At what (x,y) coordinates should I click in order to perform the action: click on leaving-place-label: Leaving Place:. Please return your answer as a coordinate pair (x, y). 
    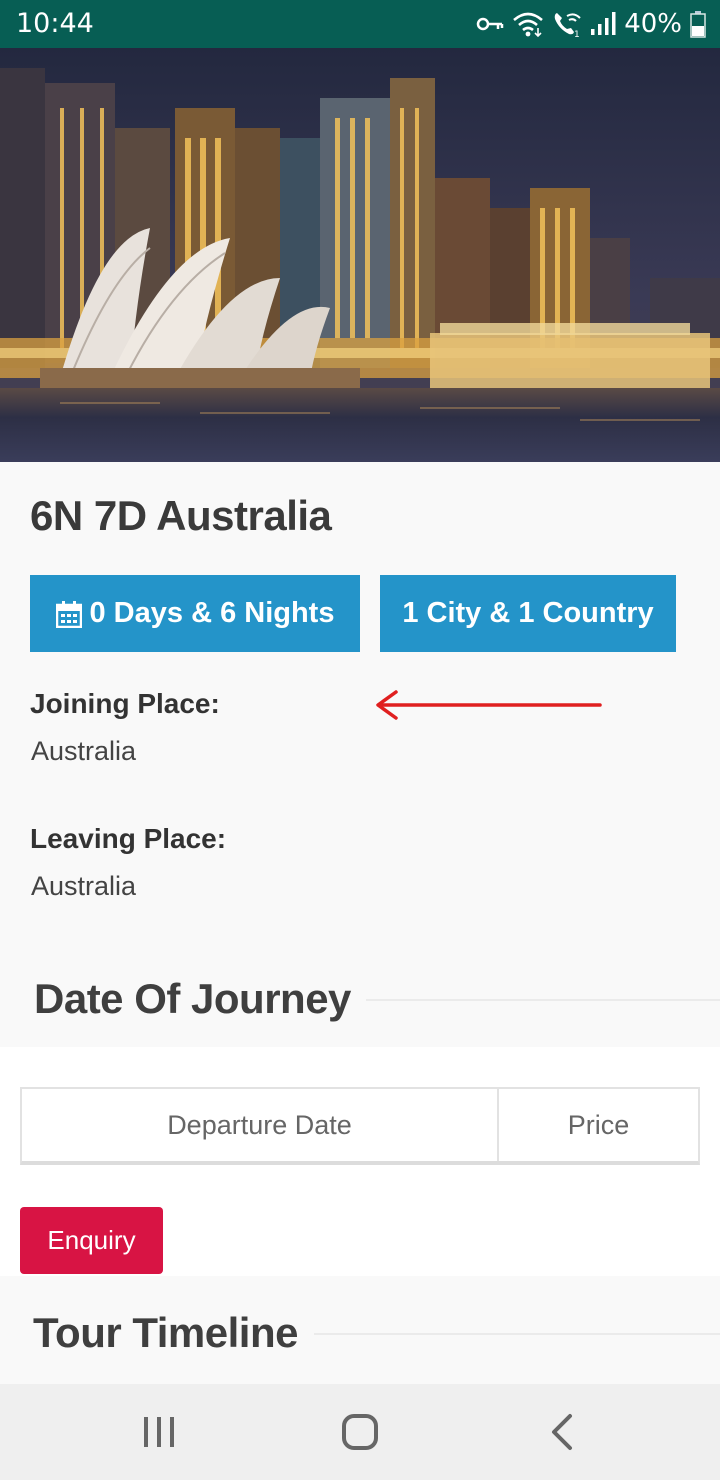
    Looking at the image, I should click on (128, 838).